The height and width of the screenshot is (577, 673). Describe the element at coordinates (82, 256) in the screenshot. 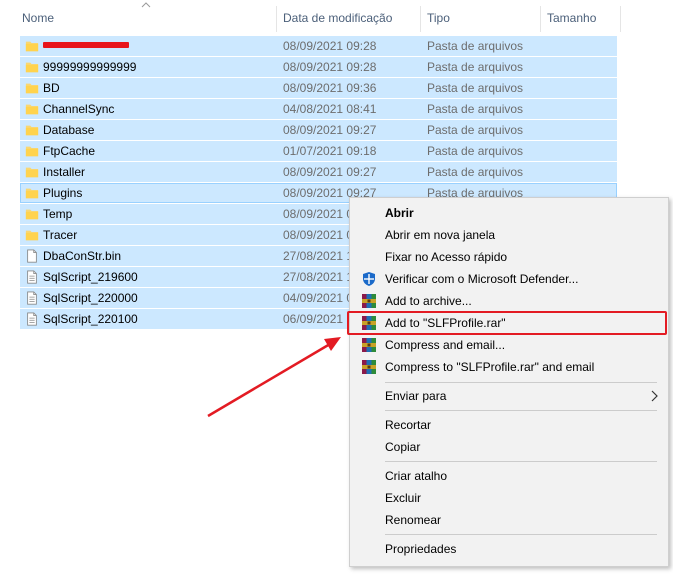

I see `file-name: DbaConStr.bin` at that location.